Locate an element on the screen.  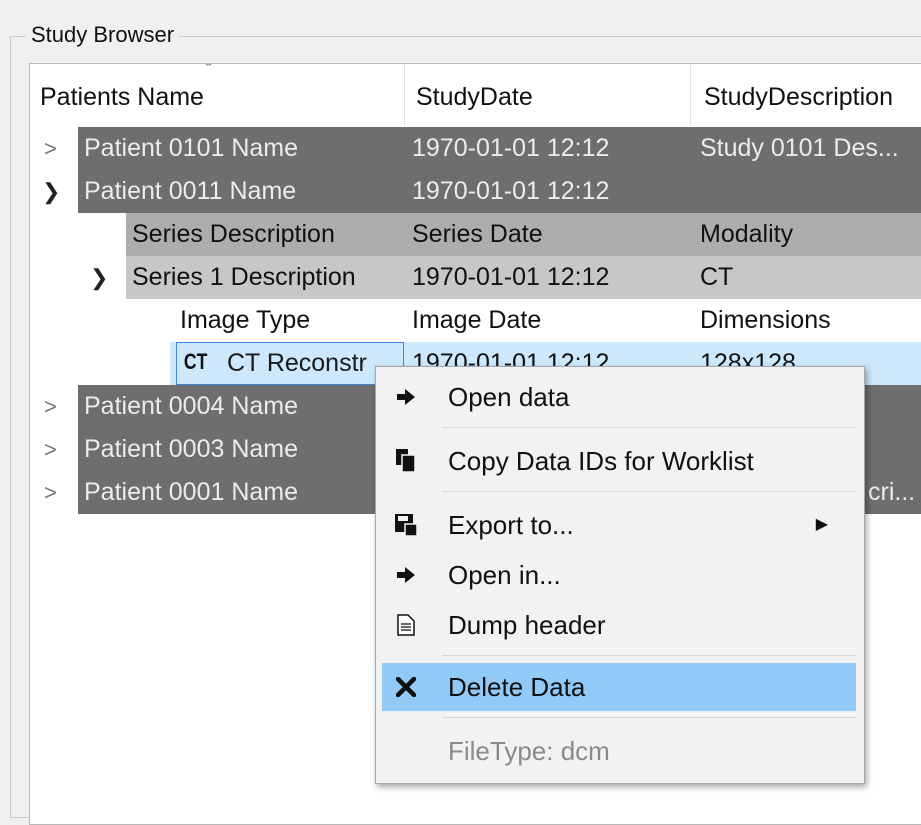
copy-icon is located at coordinates (406, 461).